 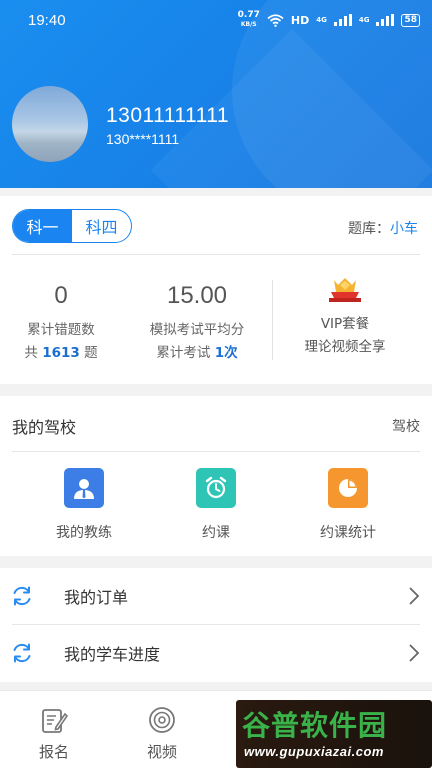 What do you see at coordinates (47, 20) in the screenshot?
I see `status-time: 19:40` at bounding box center [47, 20].